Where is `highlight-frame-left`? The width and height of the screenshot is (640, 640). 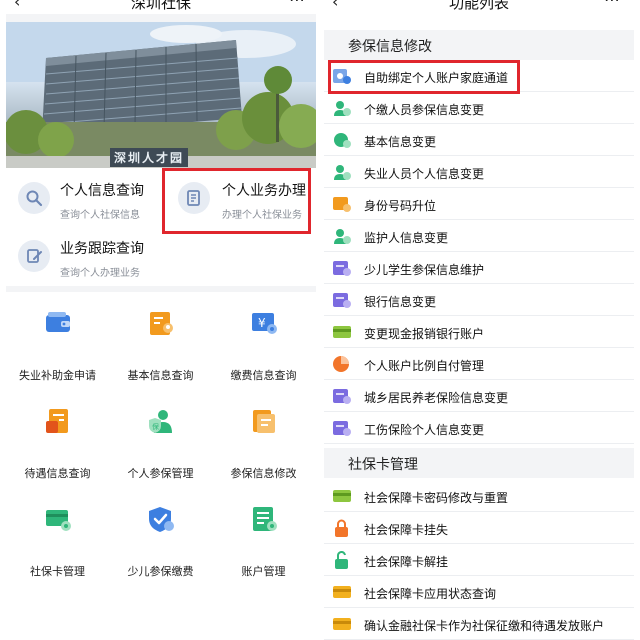
highlight-frame-left is located at coordinates (236, 201).